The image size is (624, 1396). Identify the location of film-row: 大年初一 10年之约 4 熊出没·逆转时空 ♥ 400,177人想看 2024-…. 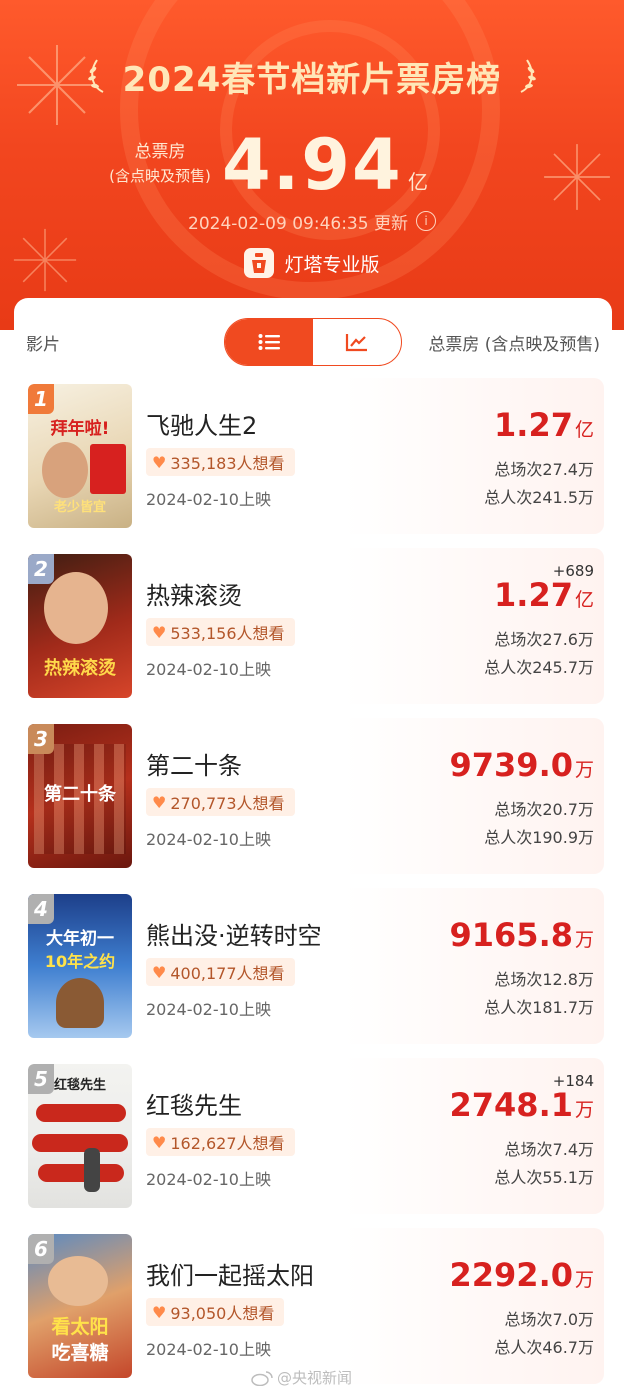
(315, 966).